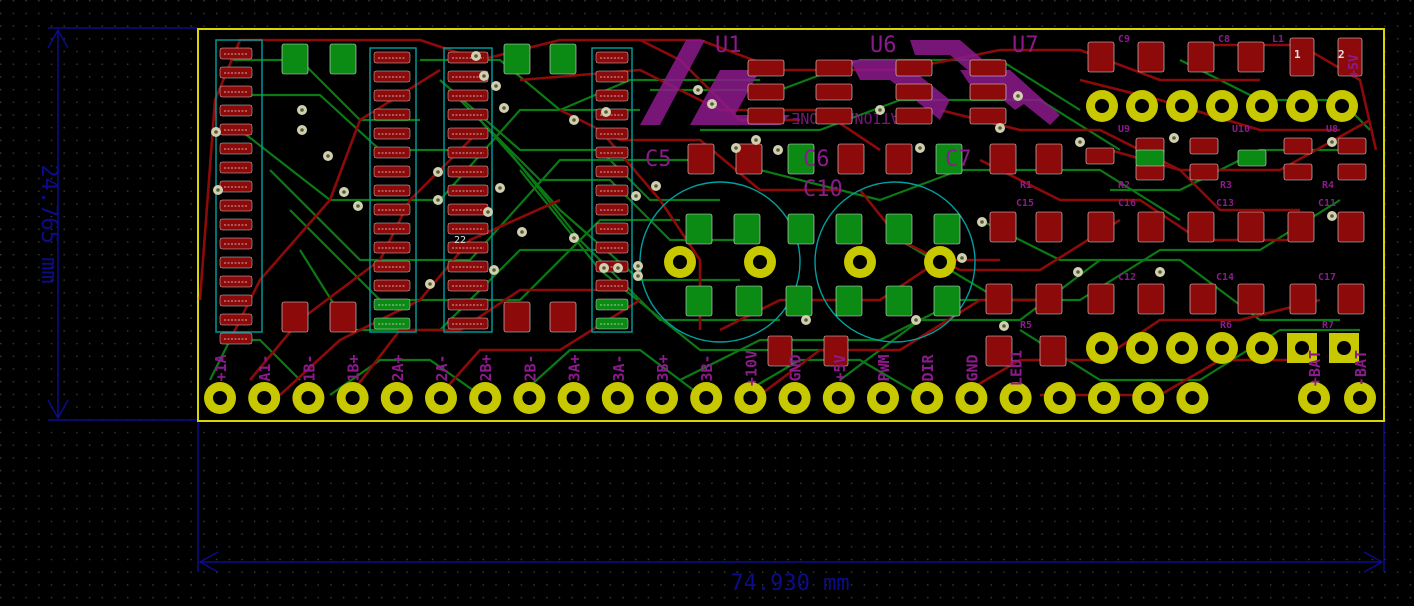 The width and height of the screenshot is (1414, 606). What do you see at coordinates (972, 367) in the screenshot?
I see `pin-label: GND` at bounding box center [972, 367].